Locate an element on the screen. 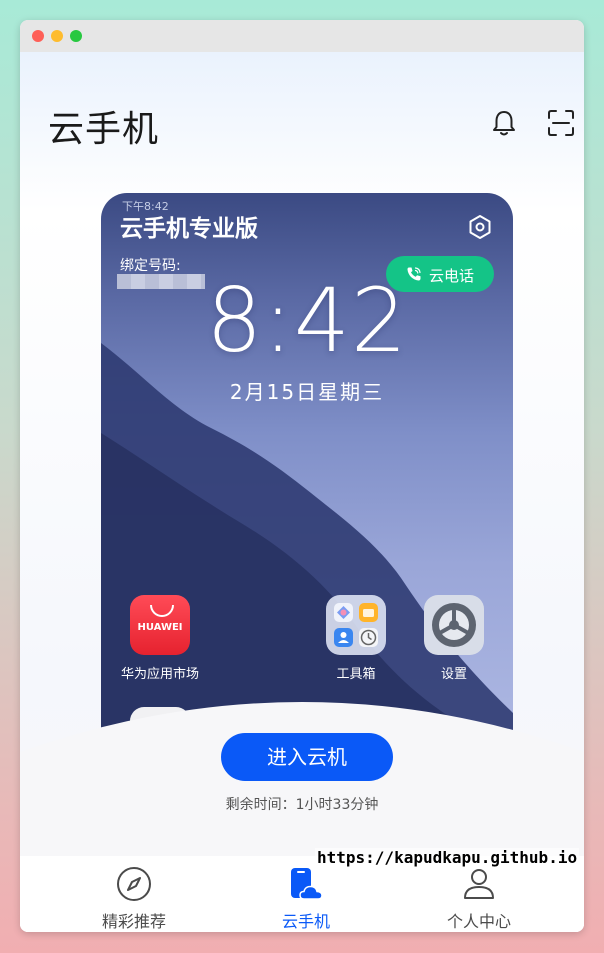 This screenshot has width=604, height=953. phone-title: 云手机专业版 is located at coordinates (189, 229).